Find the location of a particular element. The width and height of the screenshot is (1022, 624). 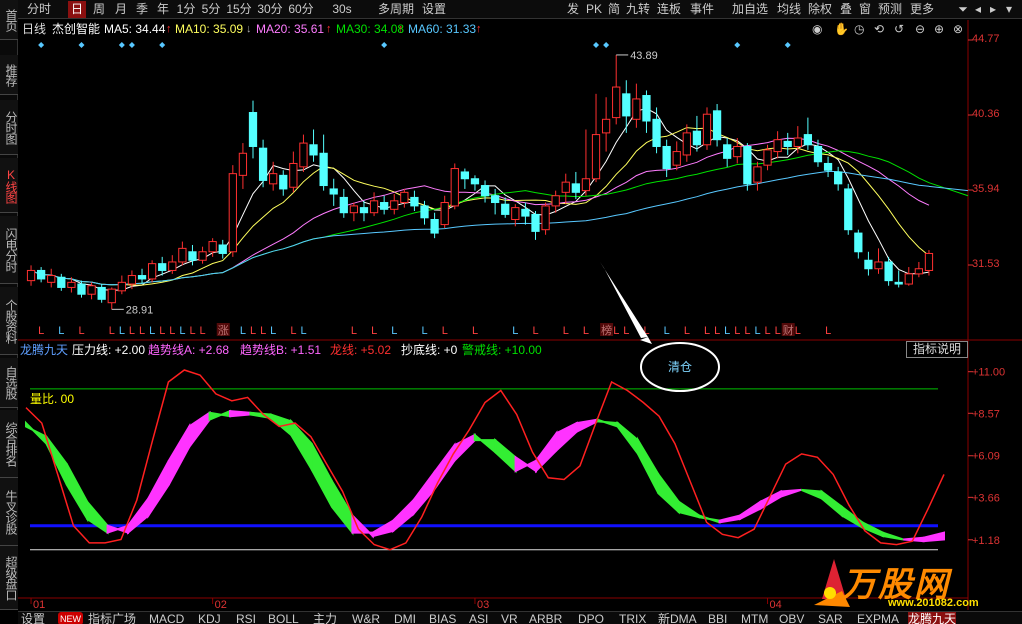

indicator-tab: 主力 is located at coordinates (325, 618).